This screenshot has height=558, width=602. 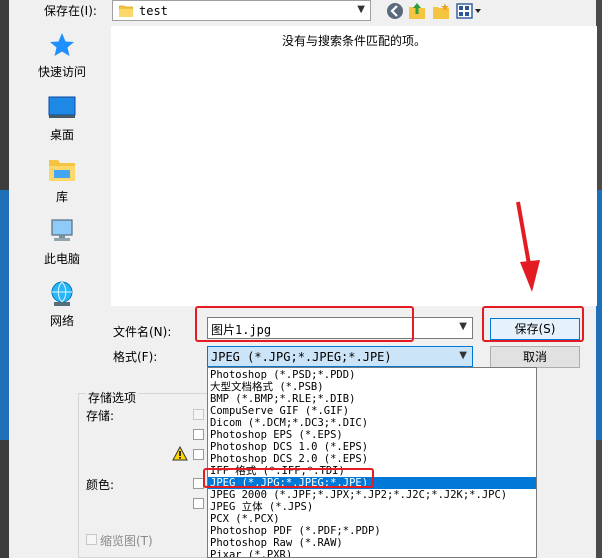 I want to click on place-quick-access: 快速访问, so click(x=62, y=57).